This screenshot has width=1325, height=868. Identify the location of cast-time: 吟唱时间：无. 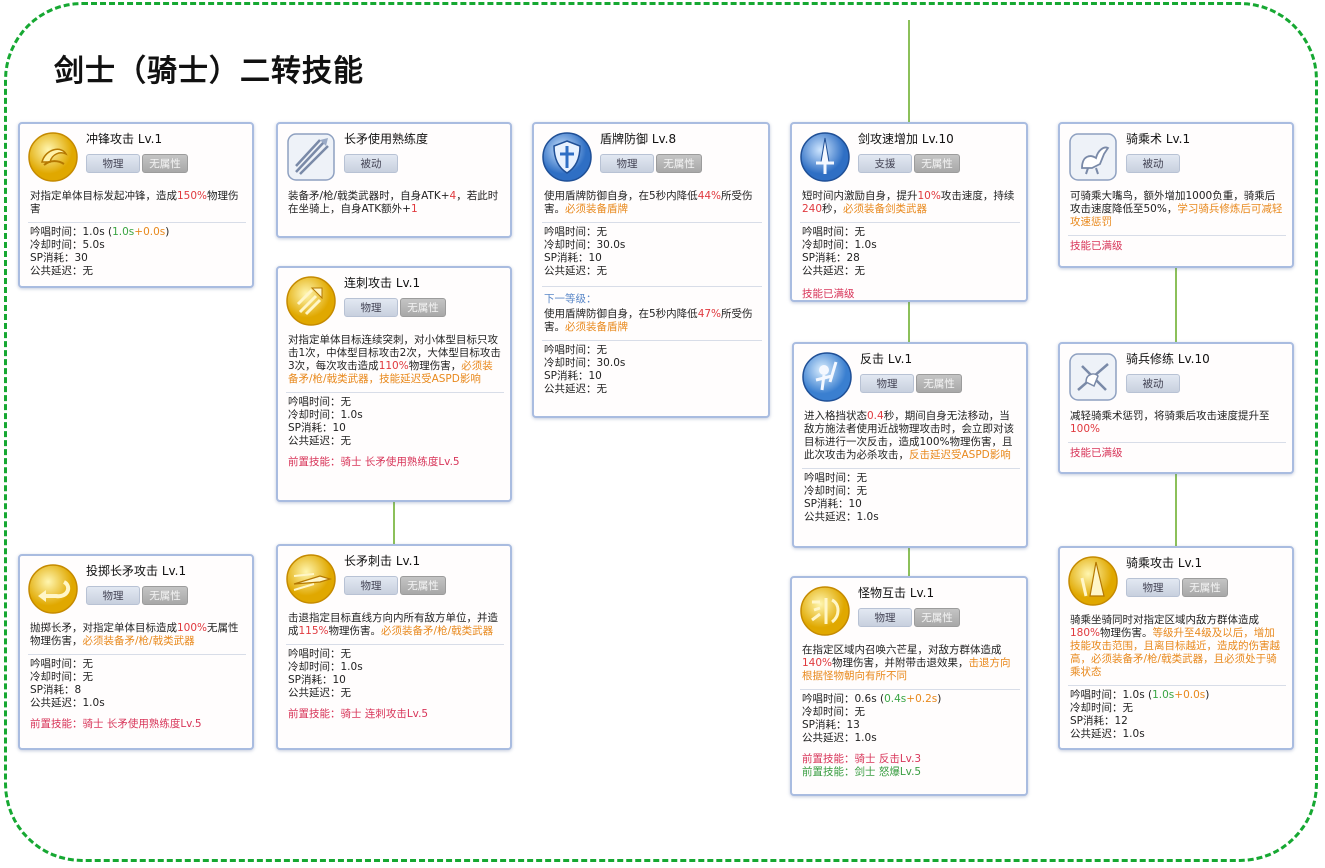
(319, 402).